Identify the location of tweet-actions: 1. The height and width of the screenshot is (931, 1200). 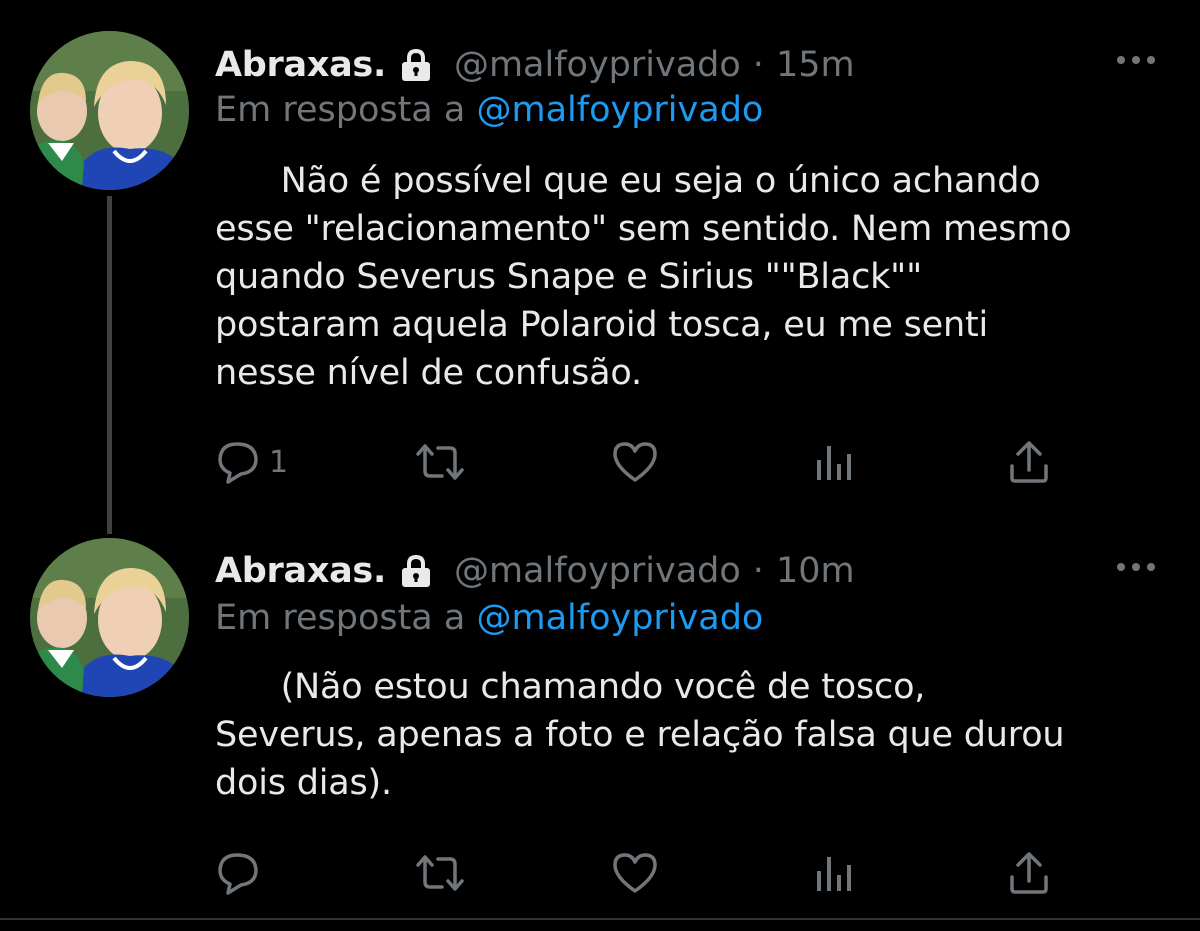
(645, 462).